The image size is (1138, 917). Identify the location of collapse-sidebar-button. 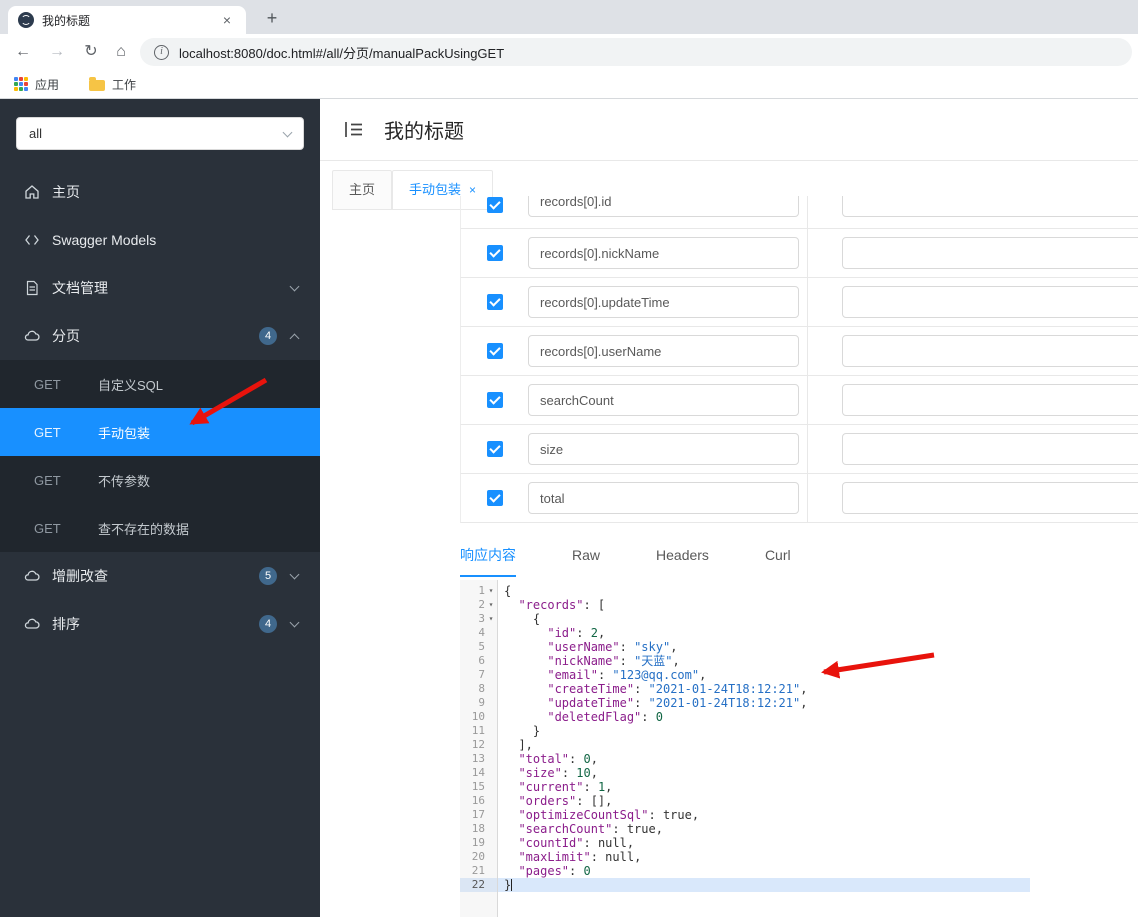
(354, 129).